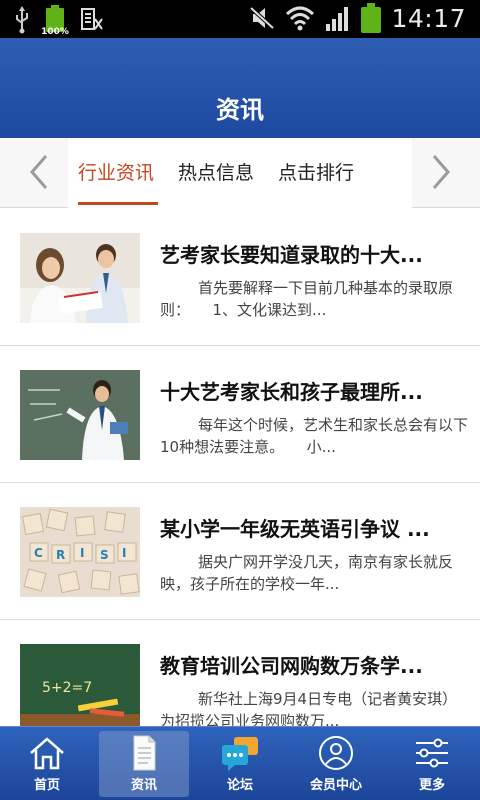 This screenshot has height=800, width=480. What do you see at coordinates (216, 173) in the screenshot?
I see `tab-hot-info: 热点信息` at bounding box center [216, 173].